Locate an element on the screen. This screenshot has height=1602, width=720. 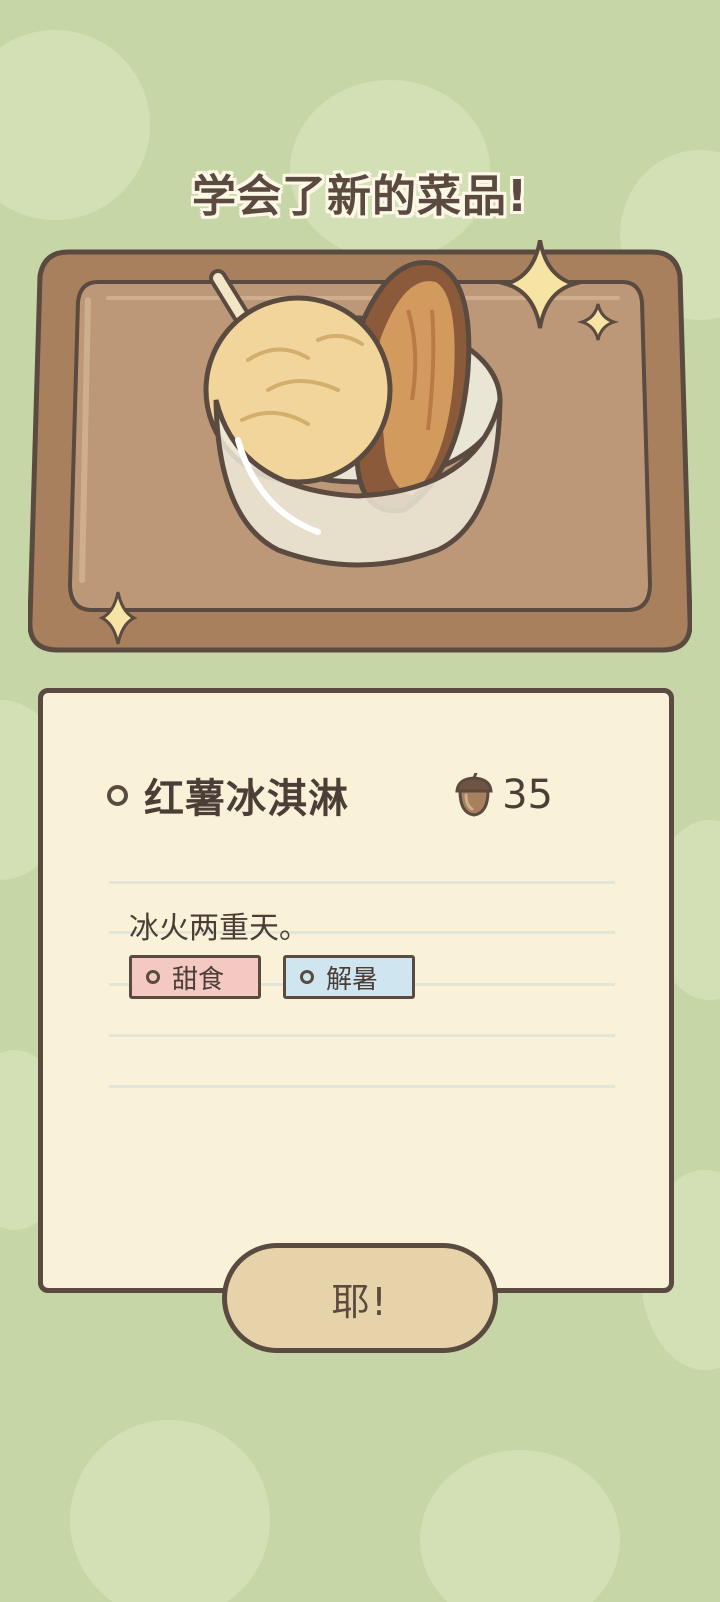
page-title: 学会了新的菜品! is located at coordinates (360, 196).